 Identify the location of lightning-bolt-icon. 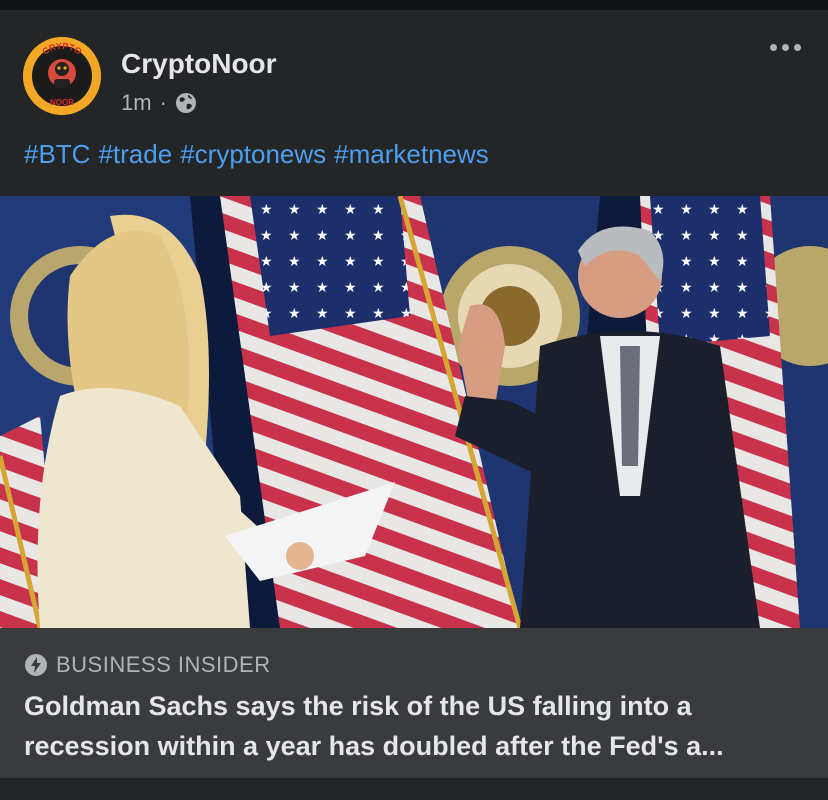
(36, 665).